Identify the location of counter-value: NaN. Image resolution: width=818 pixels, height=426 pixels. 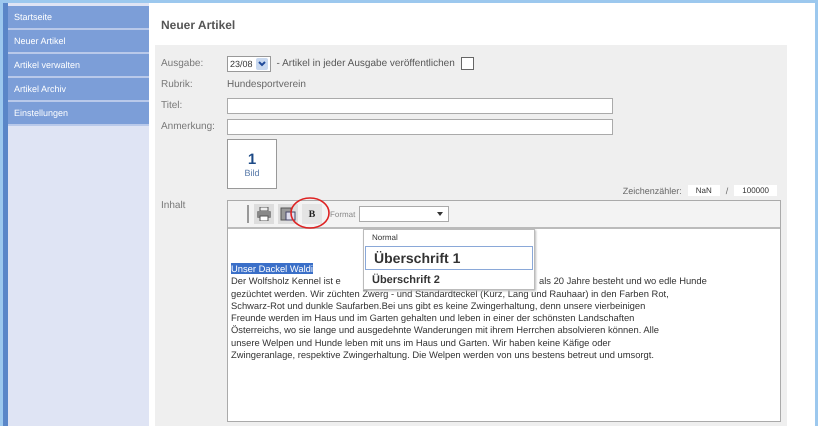
(704, 190).